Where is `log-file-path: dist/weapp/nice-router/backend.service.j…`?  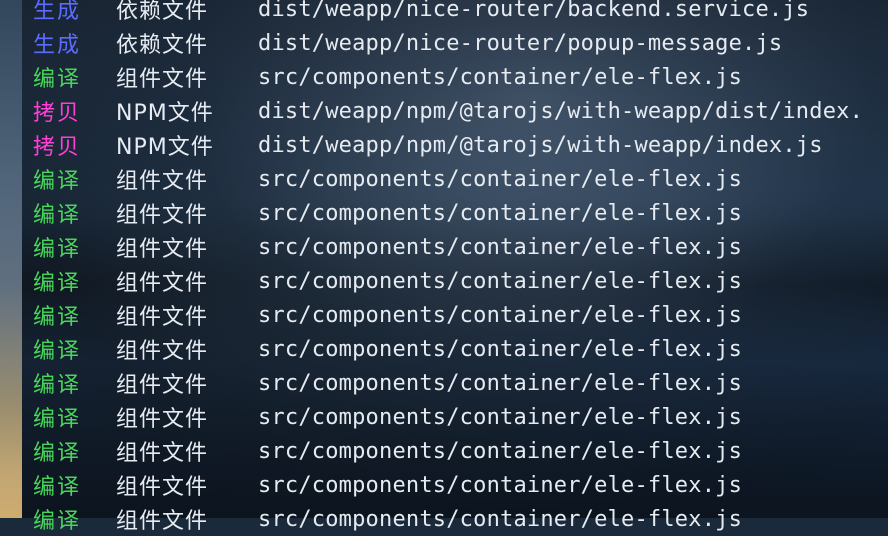
log-file-path: dist/weapp/nice-router/backend.service.j… is located at coordinates (534, 11).